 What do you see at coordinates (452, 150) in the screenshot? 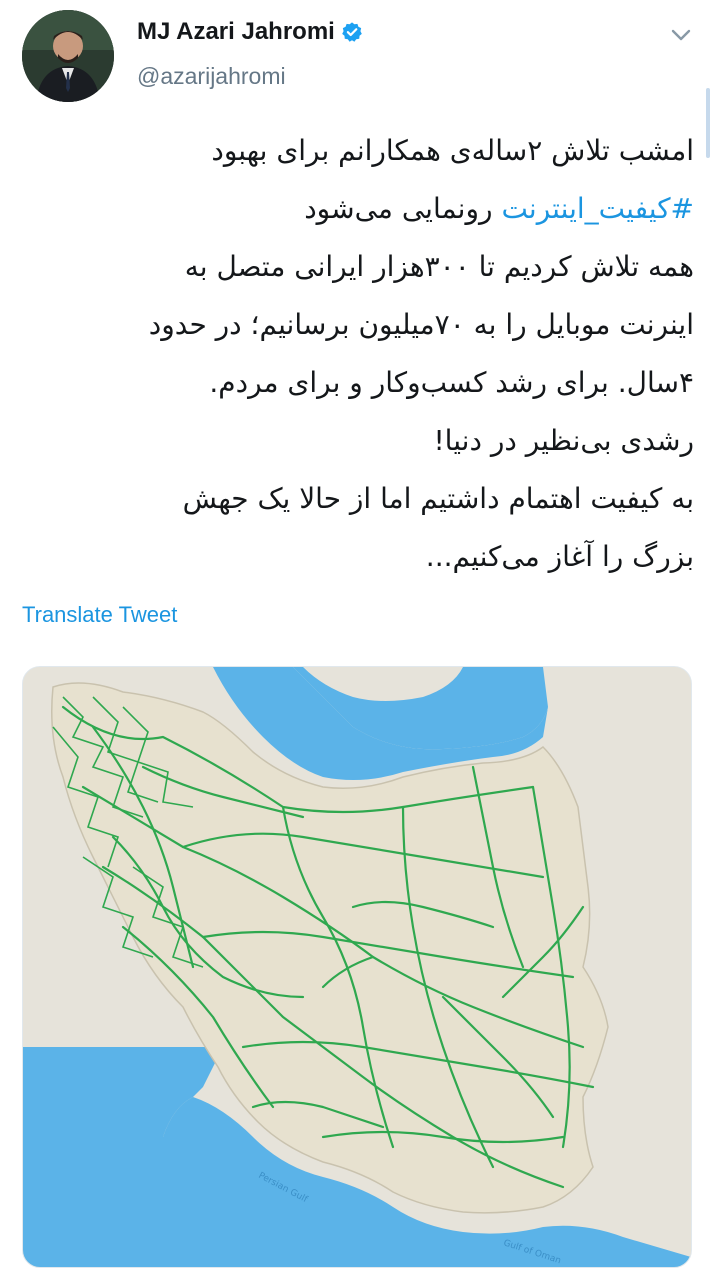
I see `tweet-line: امشب تلاش ۲ساله‌ی همکارانم برای بهبود` at bounding box center [452, 150].